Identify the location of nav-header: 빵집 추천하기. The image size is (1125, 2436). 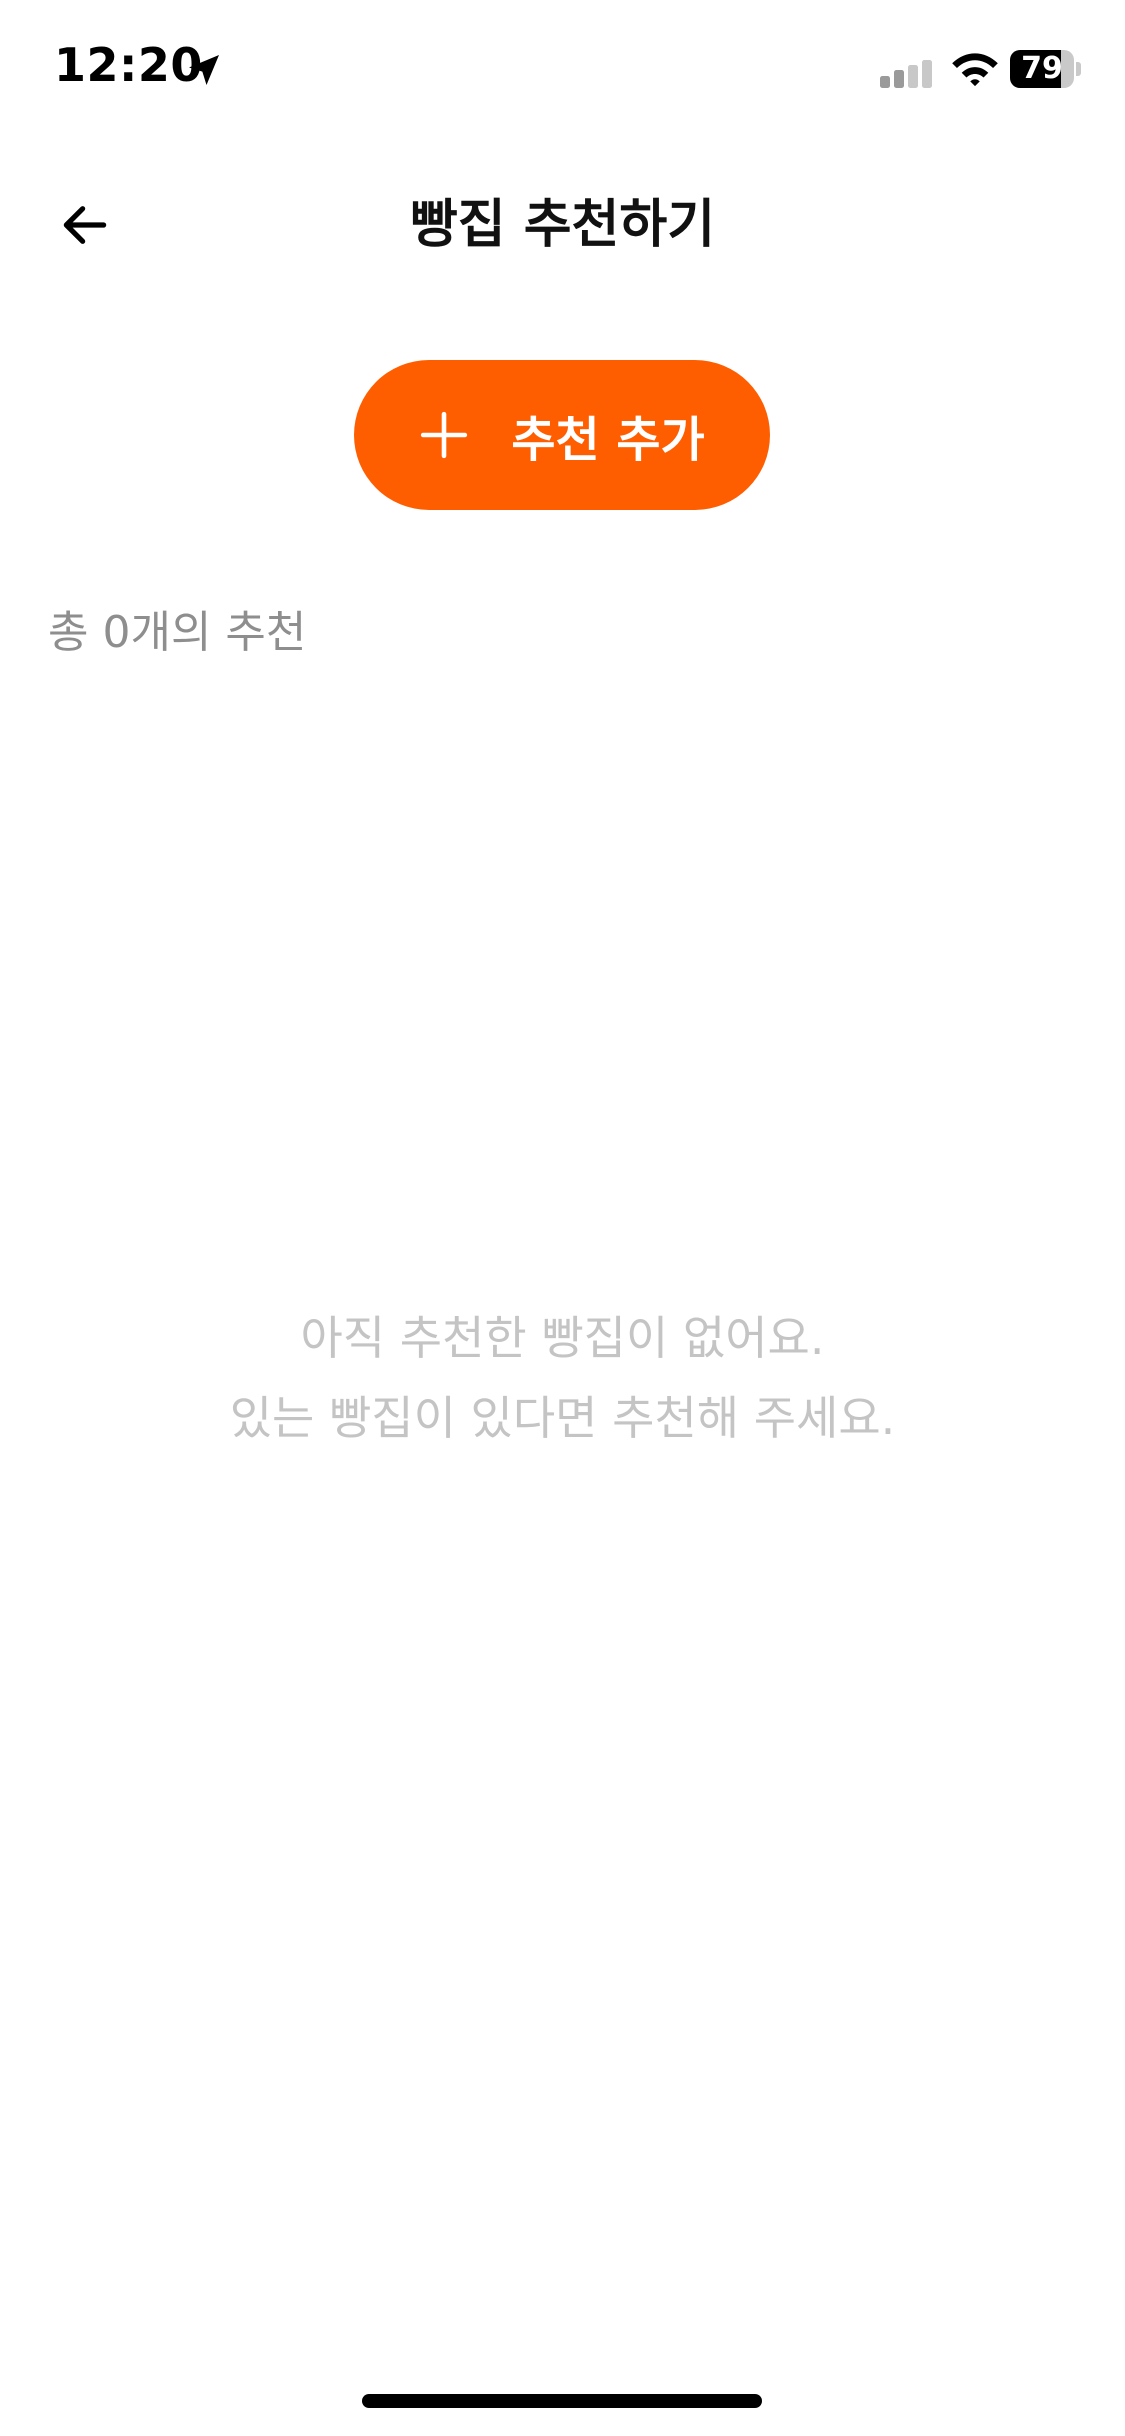
(562, 225).